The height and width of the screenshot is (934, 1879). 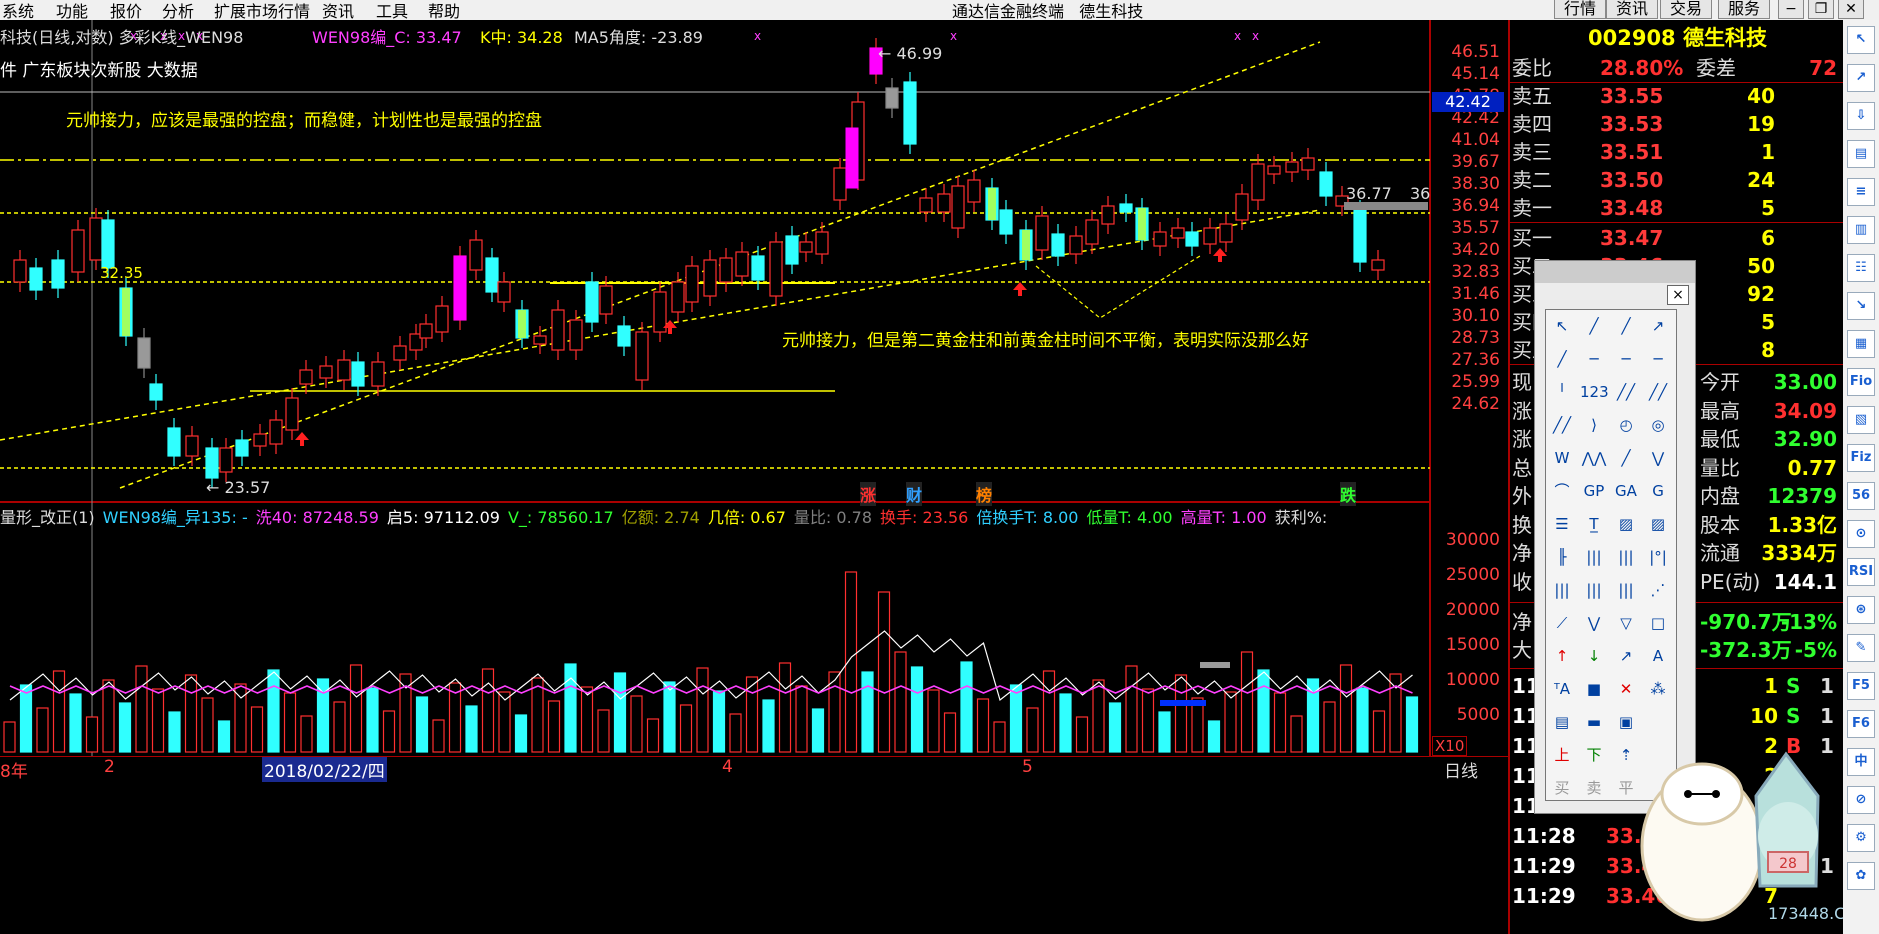 What do you see at coordinates (1594, 689) in the screenshot?
I see `draw-tool: ■` at bounding box center [1594, 689].